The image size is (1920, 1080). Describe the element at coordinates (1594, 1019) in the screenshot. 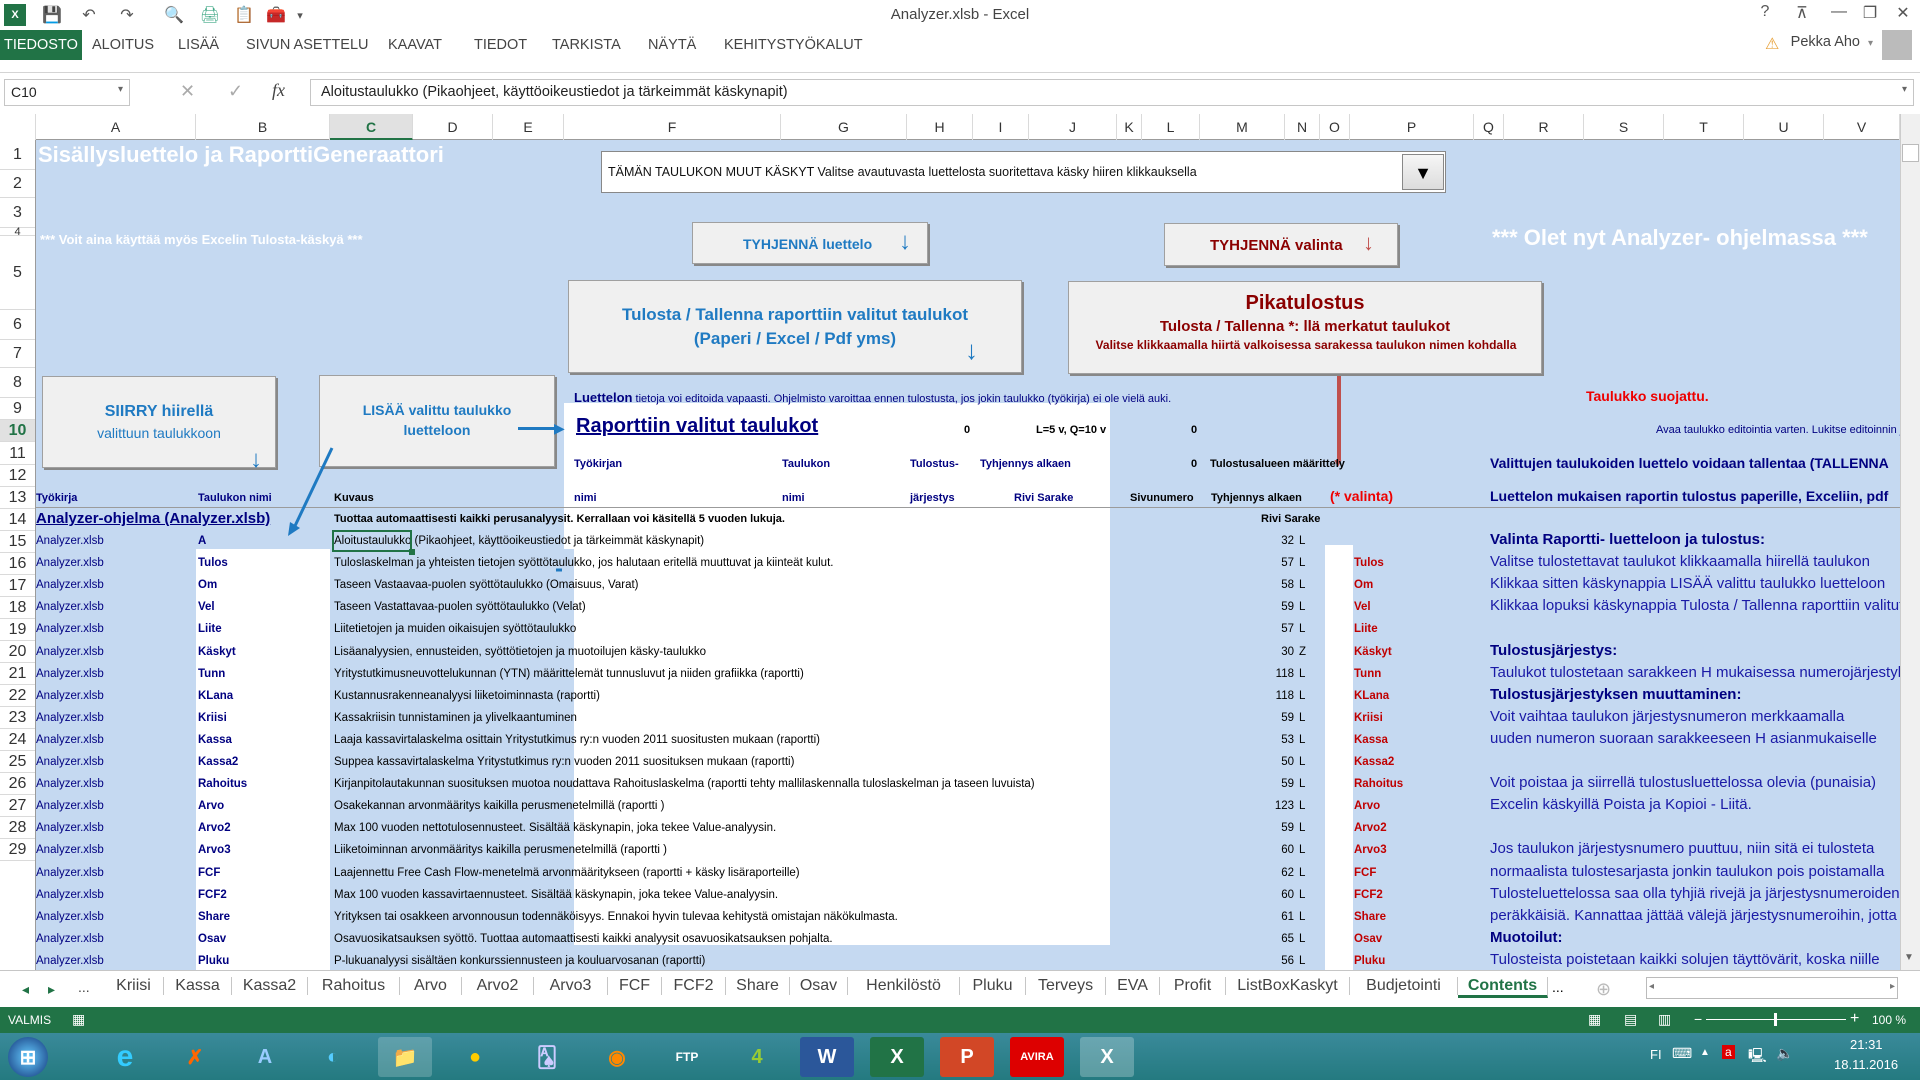

I see `normal-view-icon: ▦` at that location.